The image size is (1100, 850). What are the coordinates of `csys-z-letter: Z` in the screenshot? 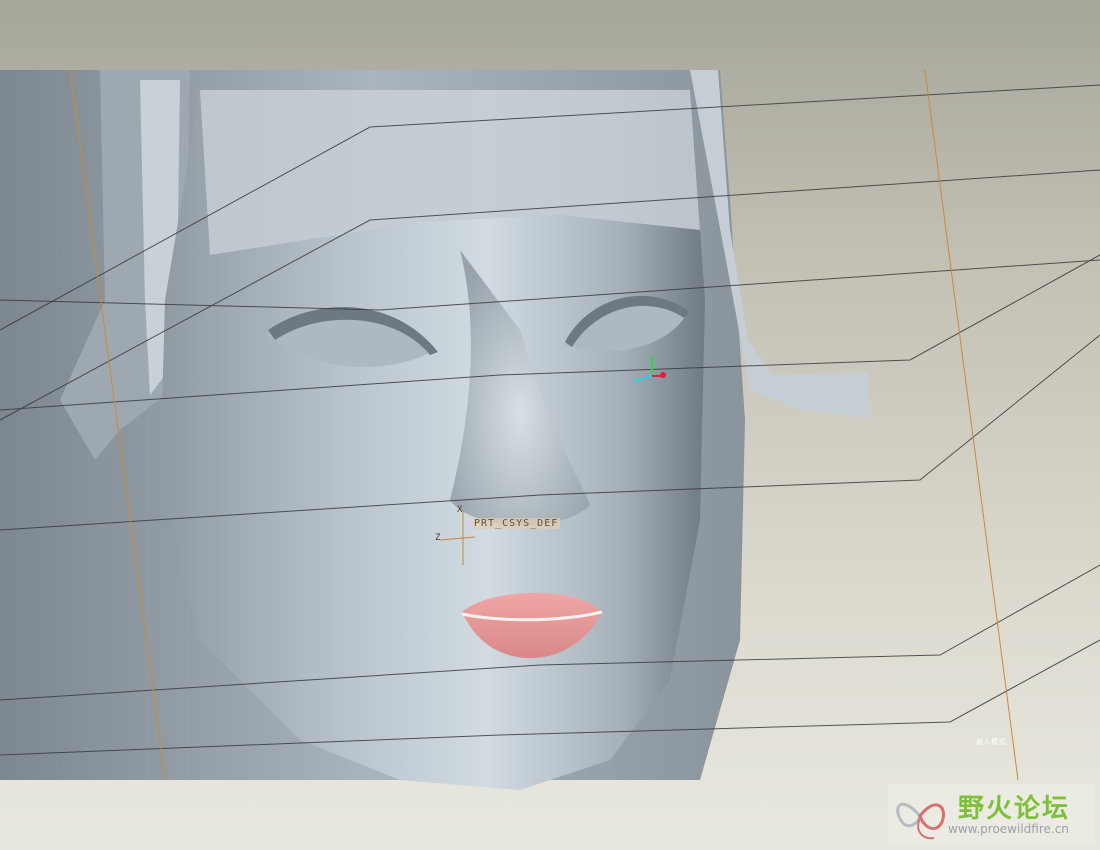 It's located at (438, 538).